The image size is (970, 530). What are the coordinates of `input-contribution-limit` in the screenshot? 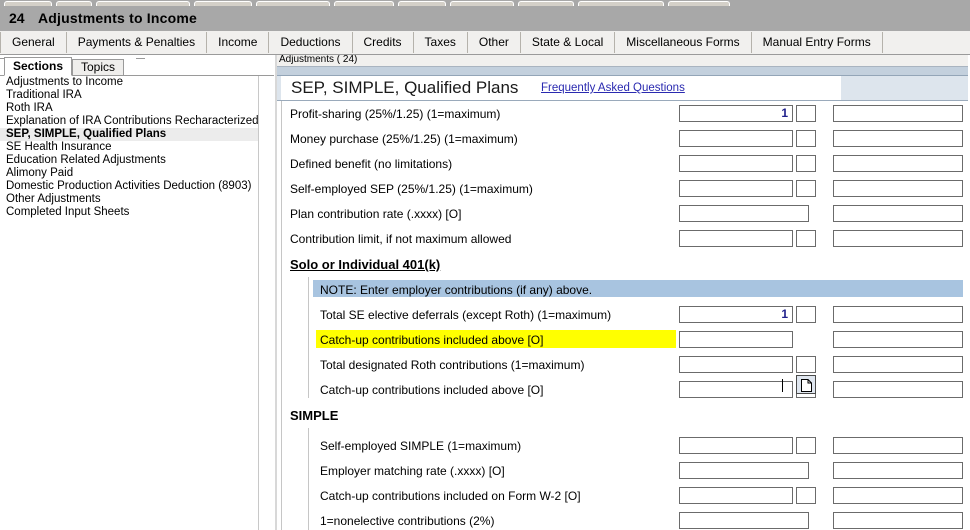 It's located at (736, 238).